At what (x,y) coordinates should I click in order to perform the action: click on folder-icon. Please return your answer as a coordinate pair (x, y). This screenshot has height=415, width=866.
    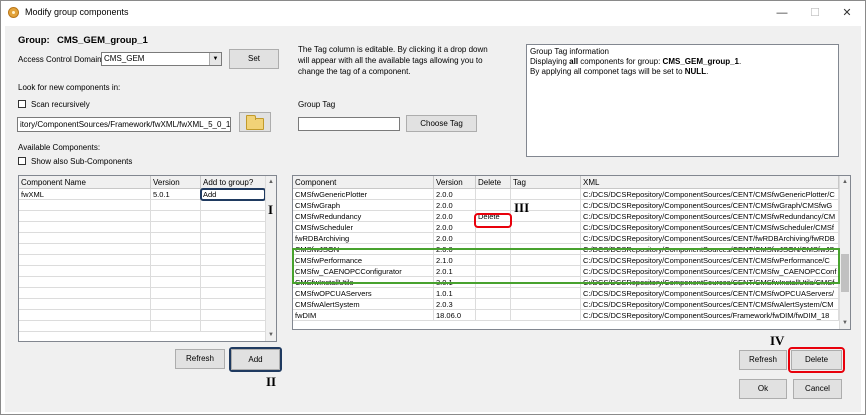
    Looking at the image, I should click on (255, 122).